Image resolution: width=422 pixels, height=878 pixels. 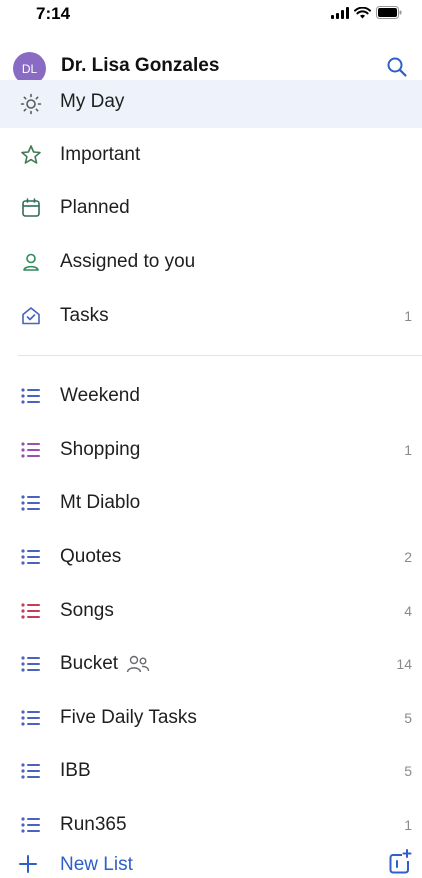 What do you see at coordinates (404, 664) in the screenshot?
I see `task-count: 14` at bounding box center [404, 664].